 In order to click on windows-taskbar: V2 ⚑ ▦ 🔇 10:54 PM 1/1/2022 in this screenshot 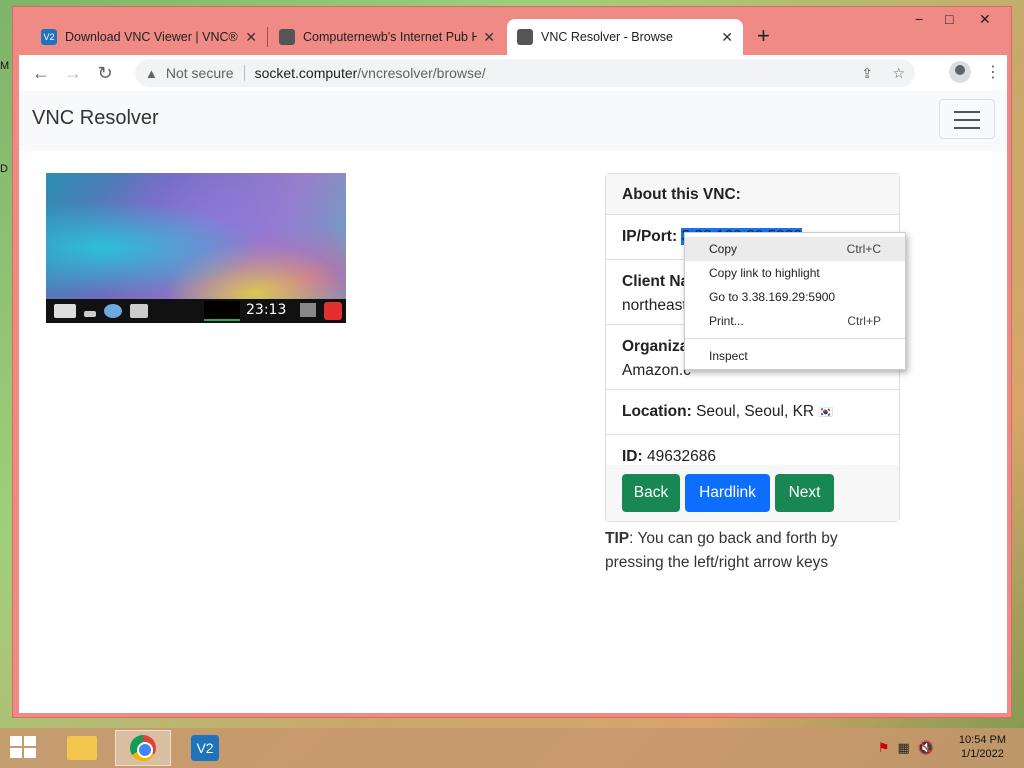, I will do `click(512, 748)`.